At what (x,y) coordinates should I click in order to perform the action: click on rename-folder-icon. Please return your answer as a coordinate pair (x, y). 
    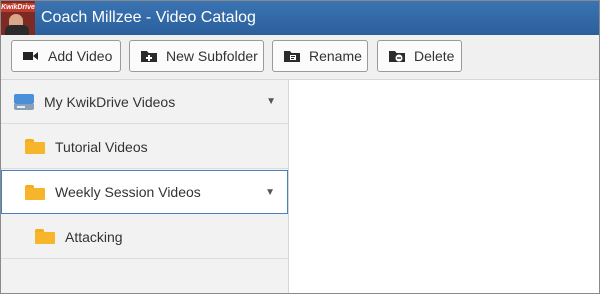
    Looking at the image, I should click on (292, 56).